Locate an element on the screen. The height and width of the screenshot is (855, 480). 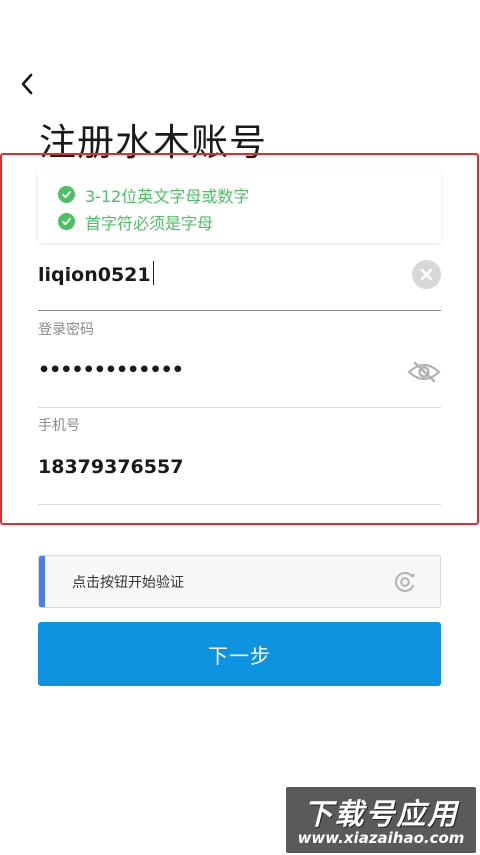
hint-item: 首字符必须是字母 is located at coordinates (239, 221).